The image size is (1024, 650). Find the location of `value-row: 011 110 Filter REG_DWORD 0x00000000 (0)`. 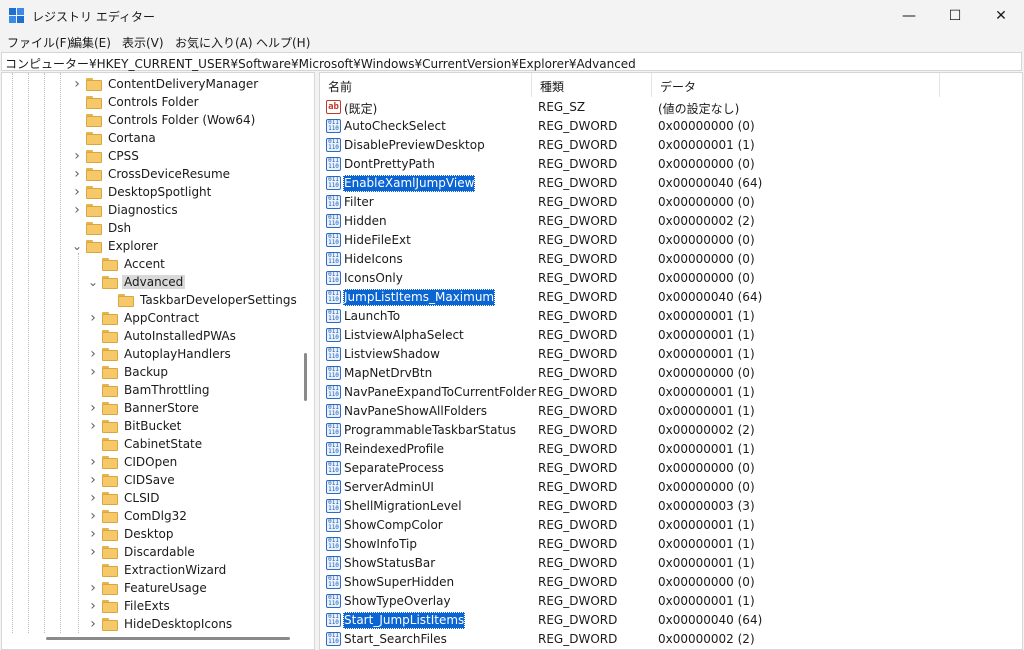

value-row: 011 110 Filter REG_DWORD 0x00000000 (0) is located at coordinates (670, 202).